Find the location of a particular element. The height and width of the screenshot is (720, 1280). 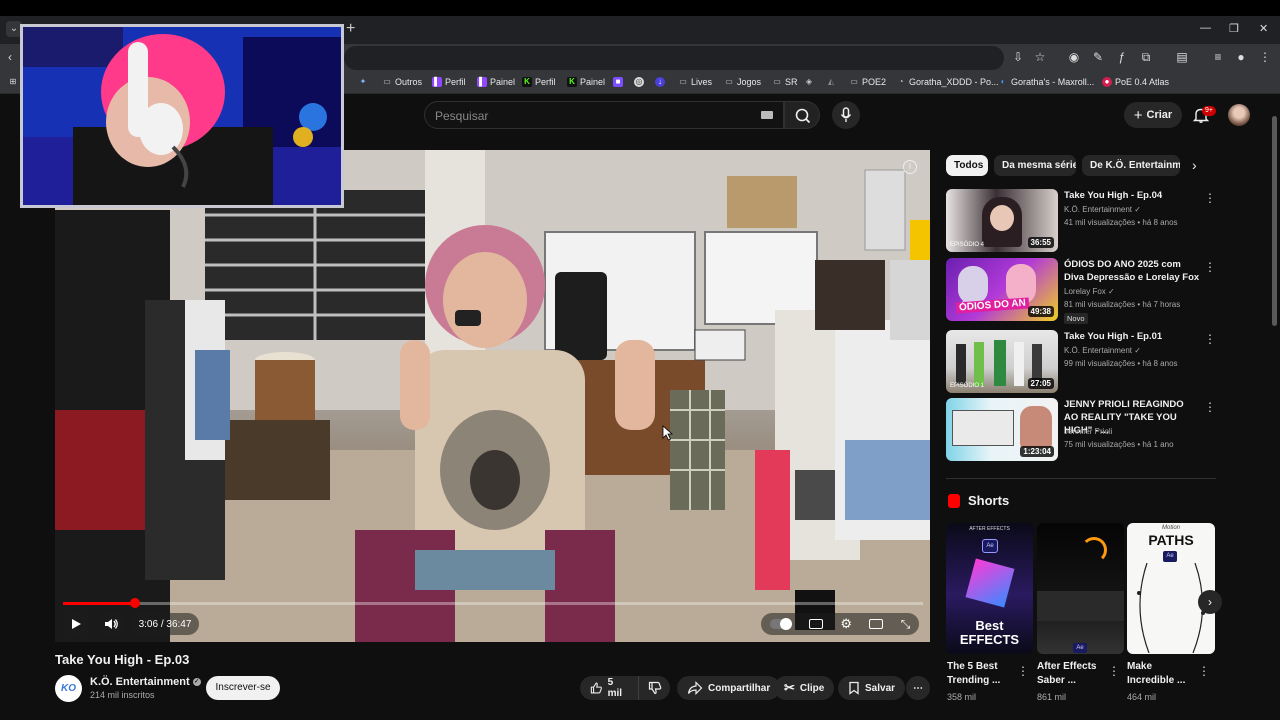

bookmark-icon-d: ◈ is located at coordinates (809, 82).